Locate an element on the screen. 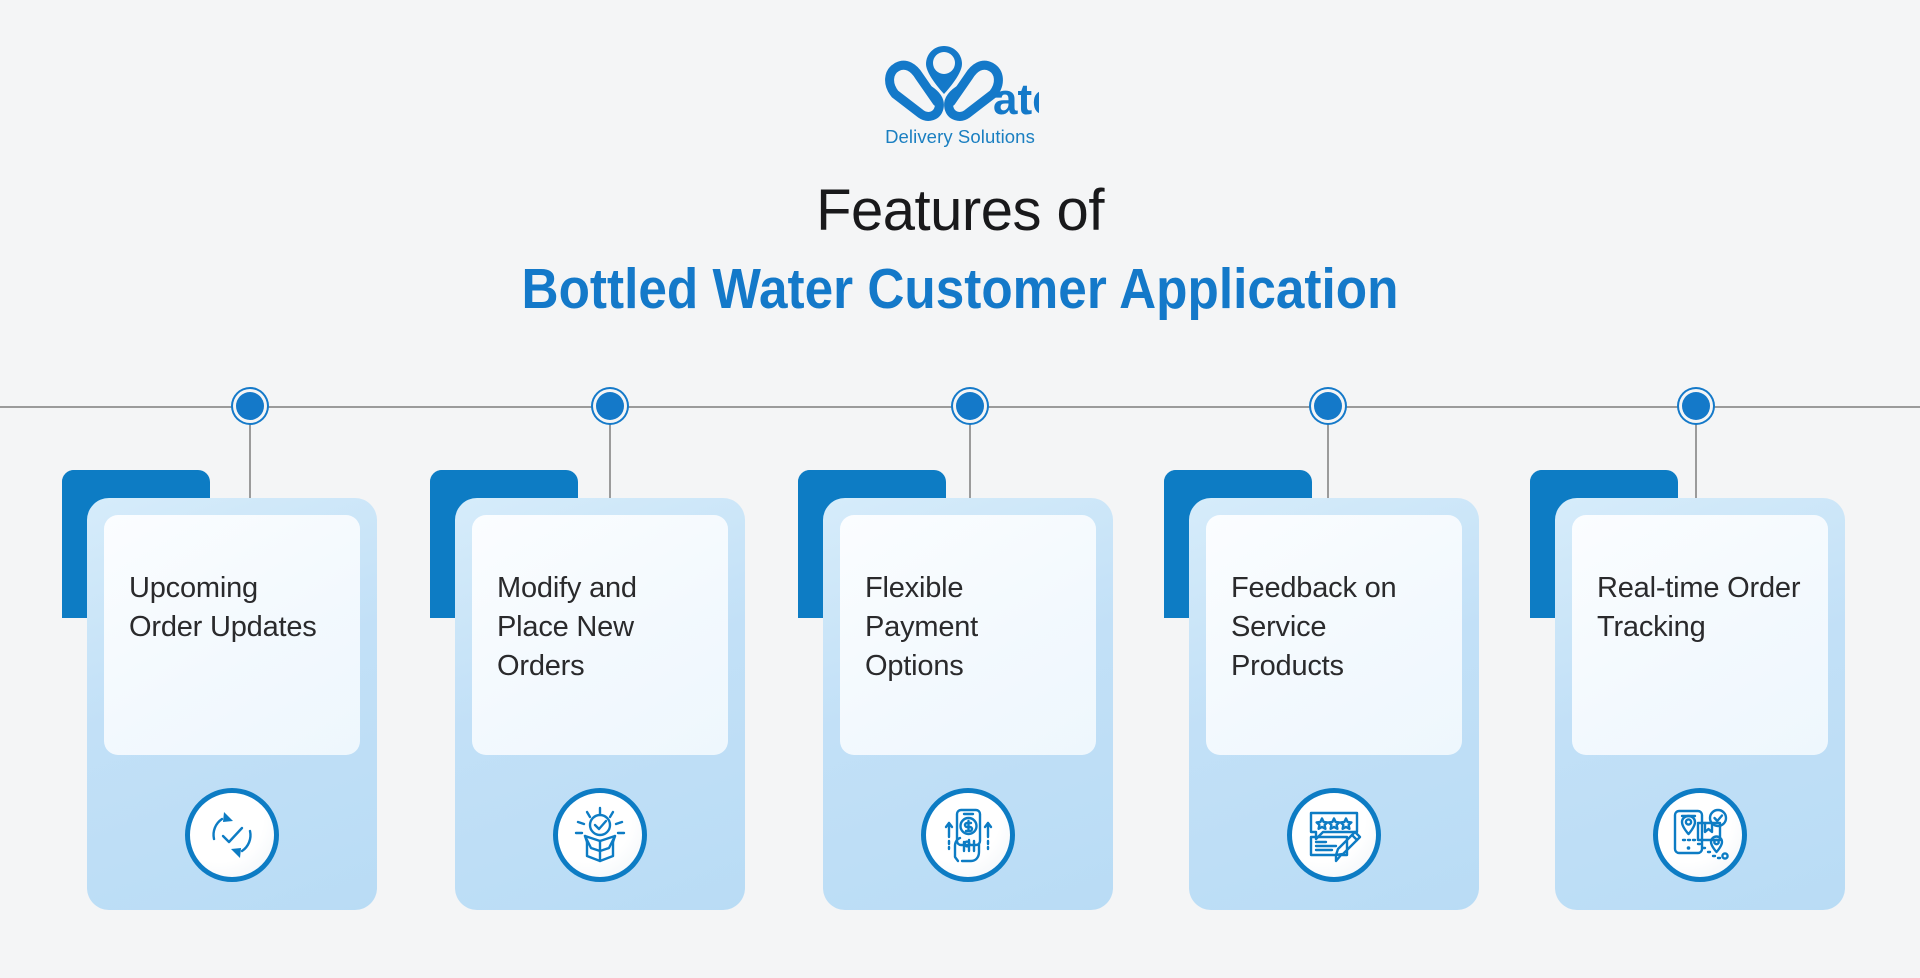  card-text-panel: Upcoming Order Updates is located at coordinates (232, 635).